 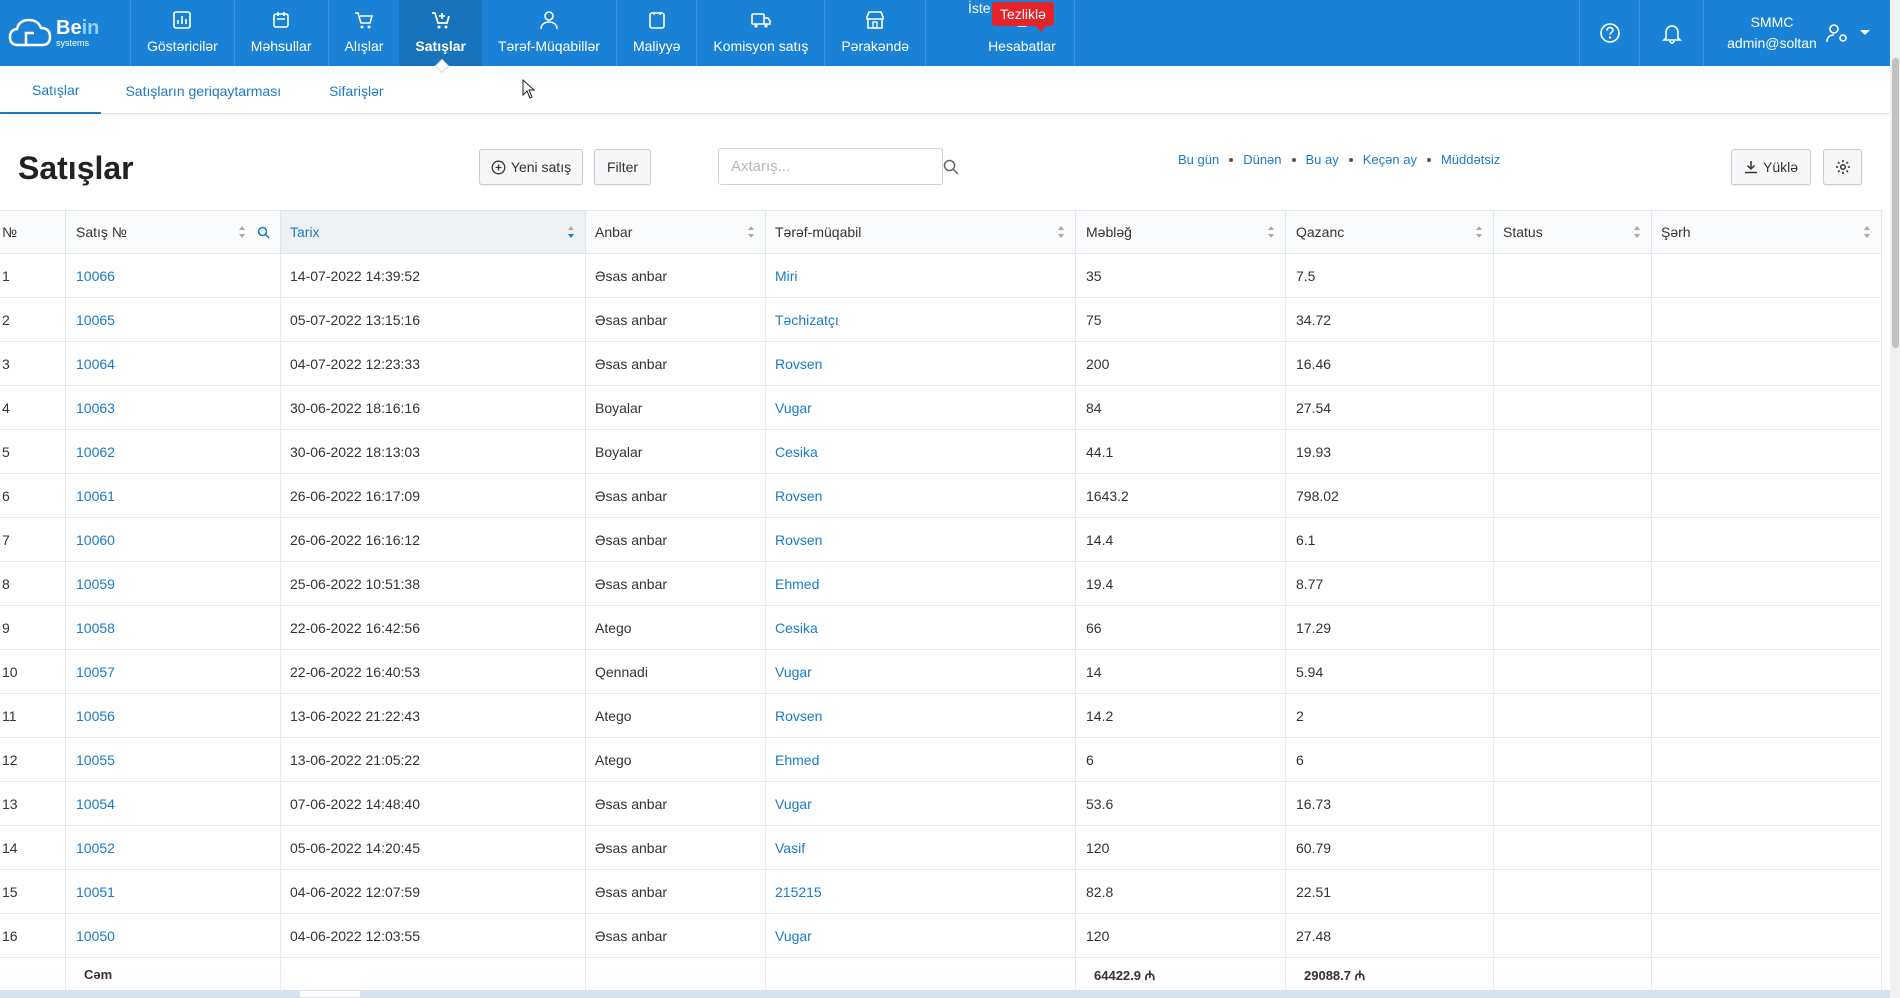 What do you see at coordinates (549, 33) in the screenshot?
I see `nav-item-teref-muqabiller: Tərəf-Müqabillər` at bounding box center [549, 33].